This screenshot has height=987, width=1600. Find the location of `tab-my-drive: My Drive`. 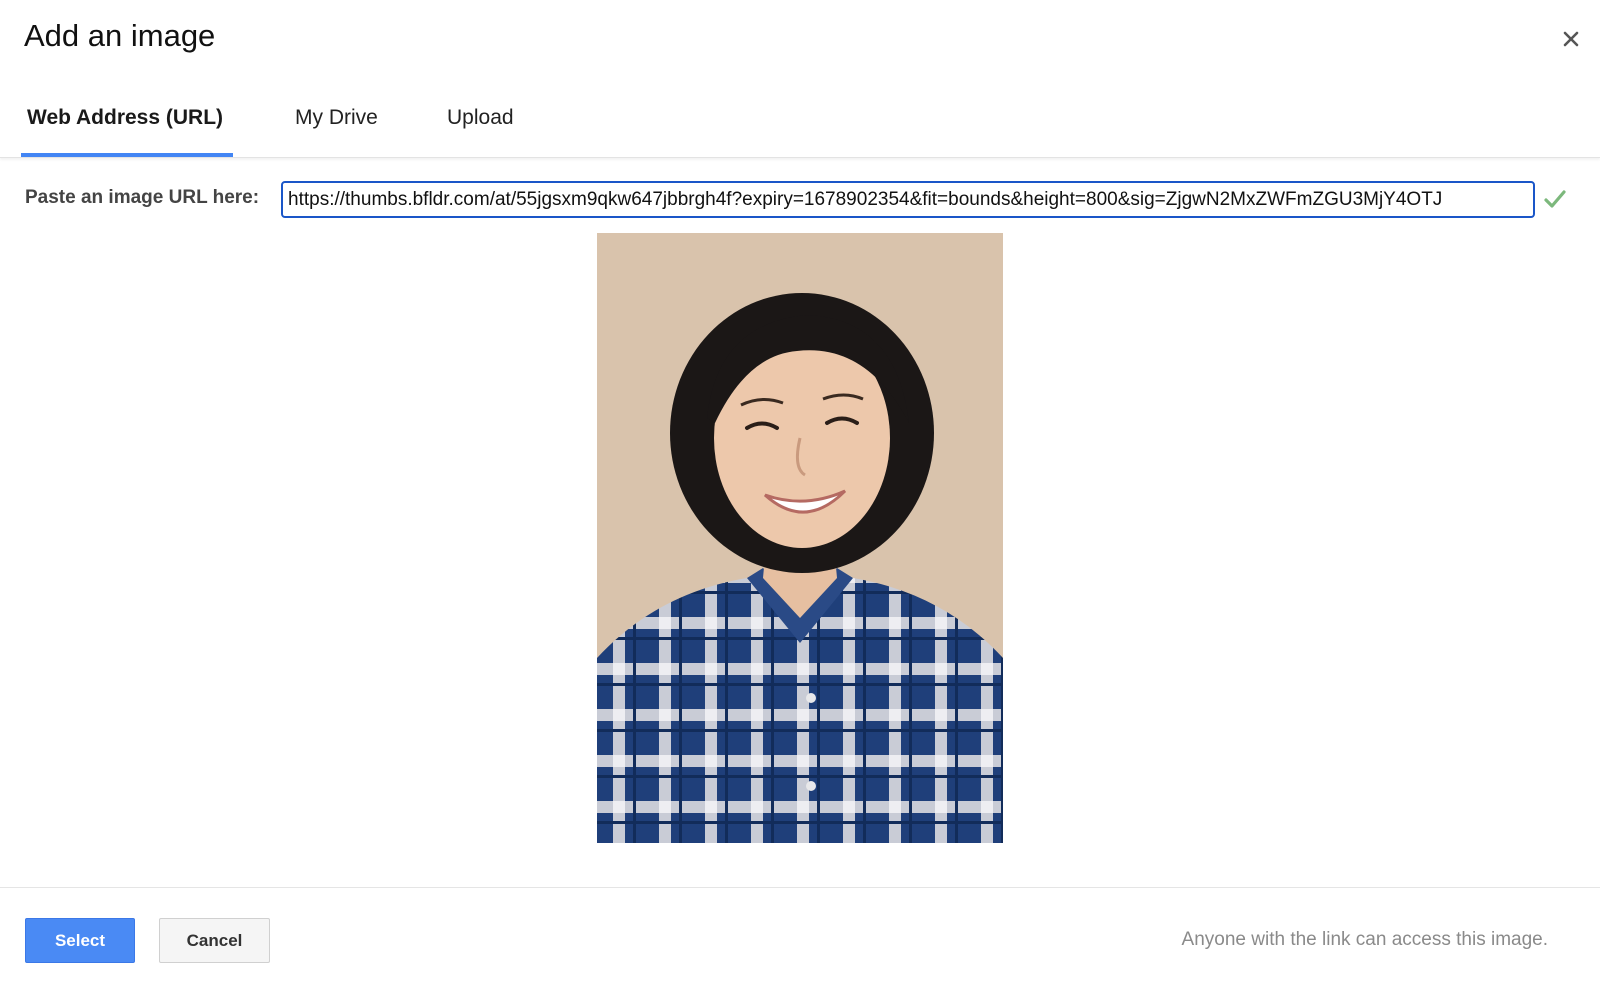

tab-my-drive: My Drive is located at coordinates (336, 118).